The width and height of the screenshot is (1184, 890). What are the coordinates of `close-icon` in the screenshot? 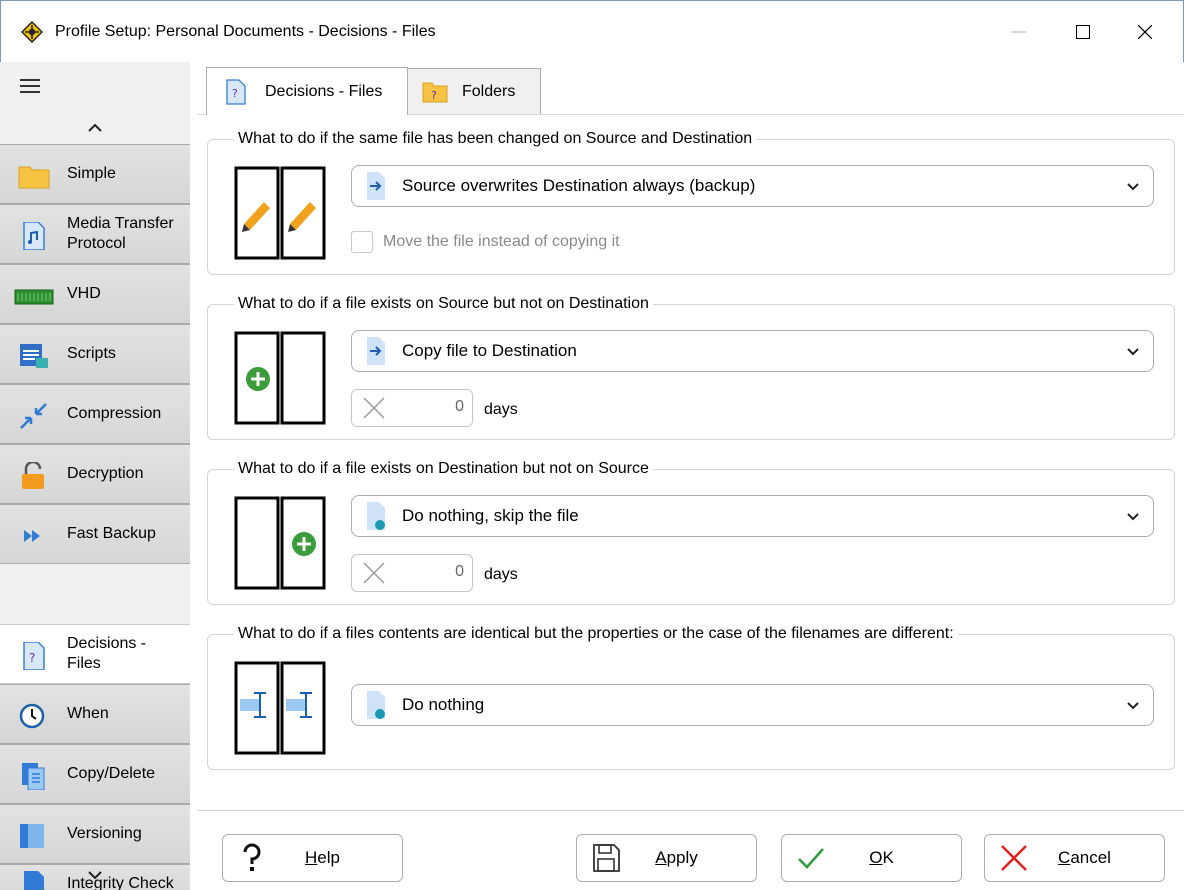 It's located at (1145, 32).